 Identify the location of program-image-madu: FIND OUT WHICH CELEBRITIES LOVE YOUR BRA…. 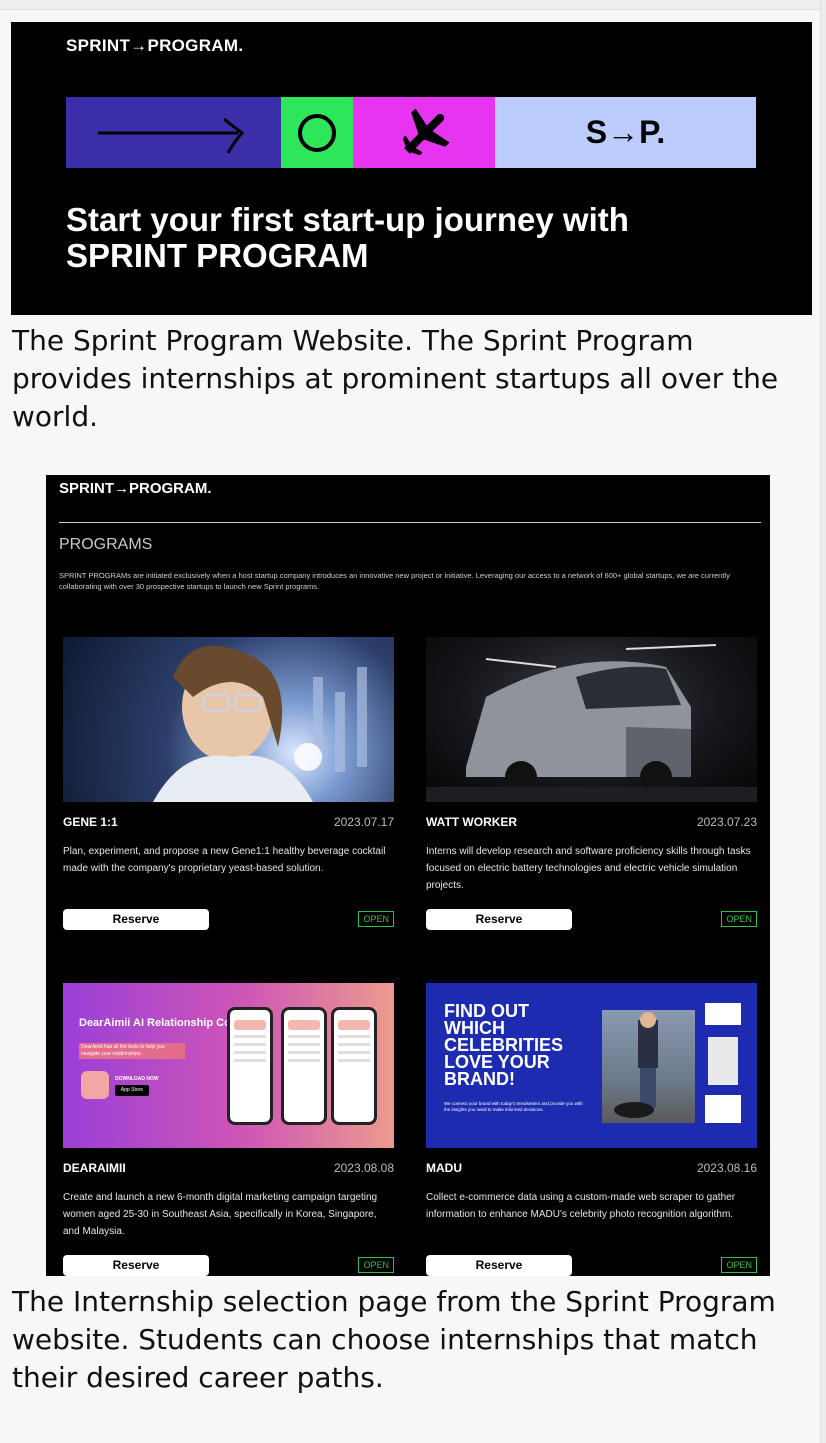
(591, 1065).